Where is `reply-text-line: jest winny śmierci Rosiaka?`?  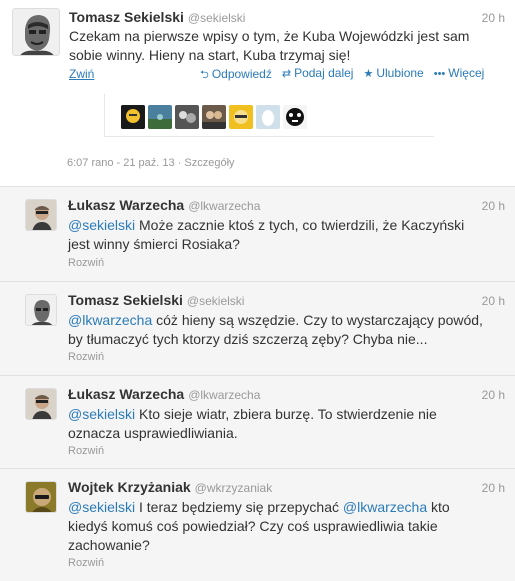 reply-text-line: jest winny śmierci Rosiaka? is located at coordinates (154, 244).